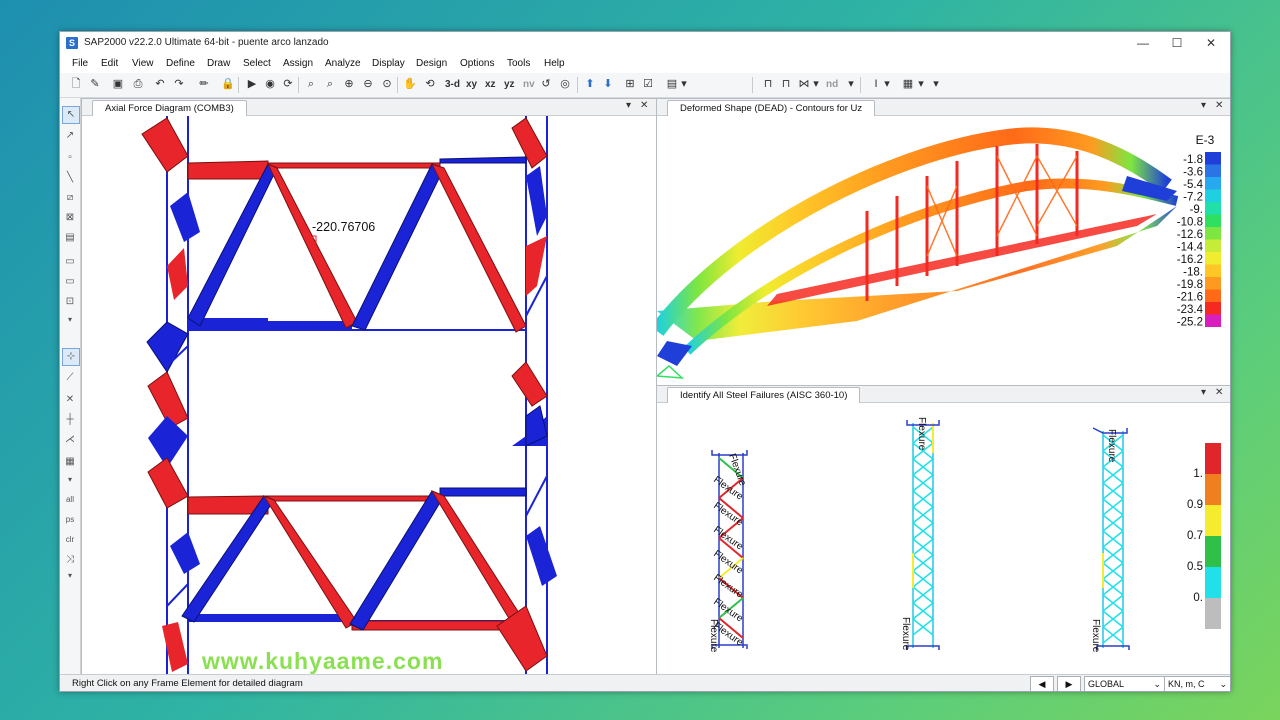 This screenshot has width=1280, height=720. What do you see at coordinates (471, 84) in the screenshot?
I see `view-xy-button: xy` at bounding box center [471, 84].